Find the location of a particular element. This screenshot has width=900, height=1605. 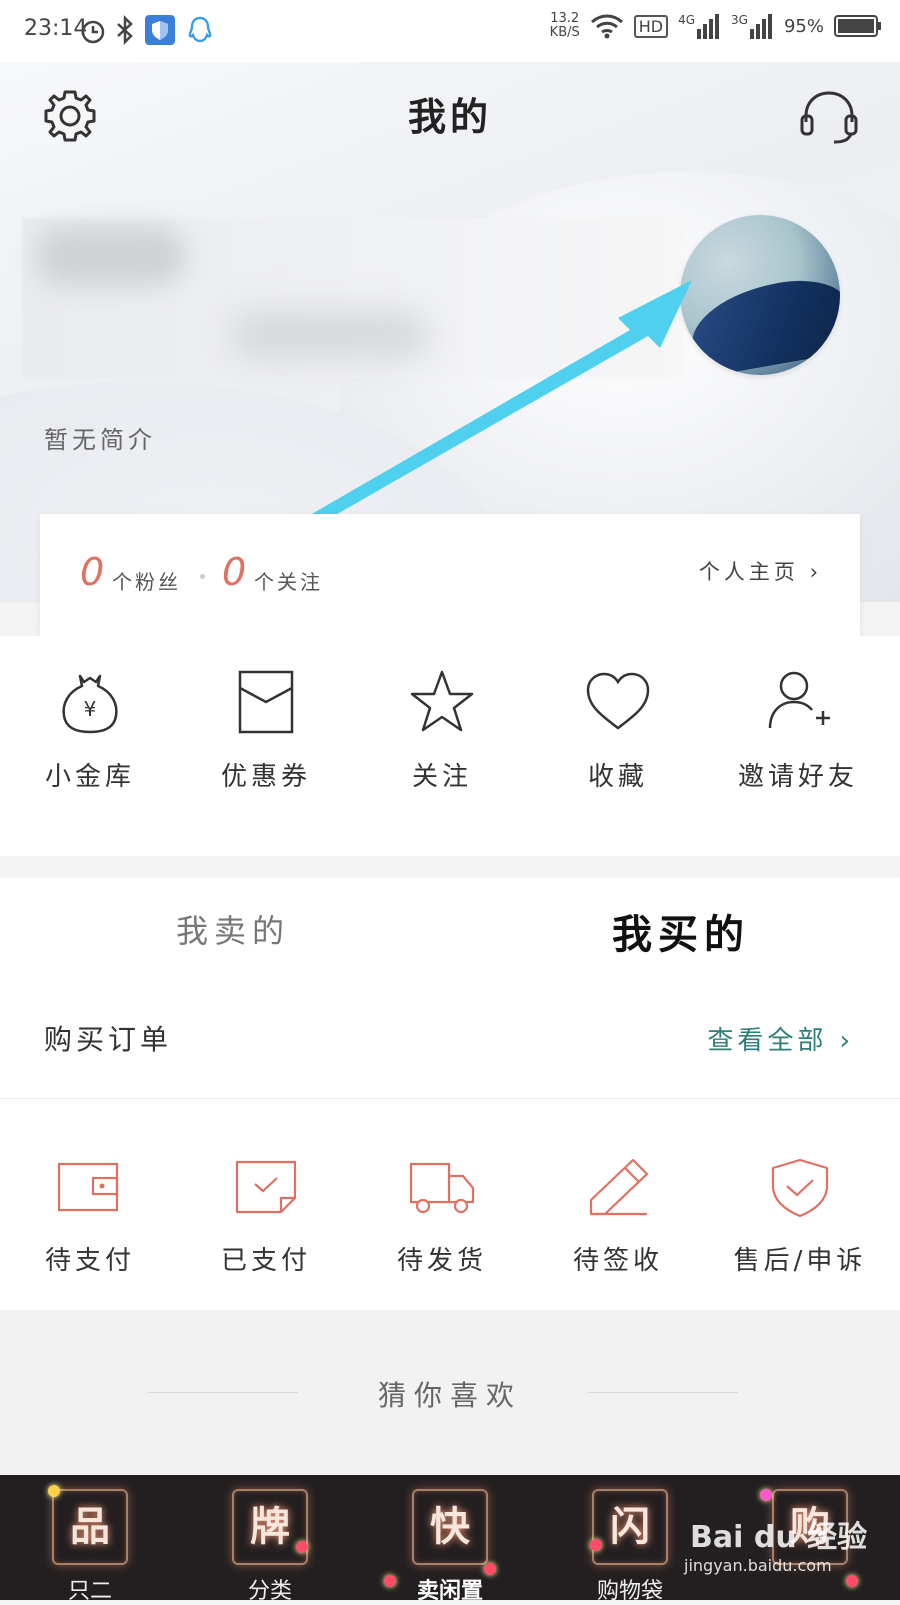

profile-bio: 暂无简介 is located at coordinates (100, 440).